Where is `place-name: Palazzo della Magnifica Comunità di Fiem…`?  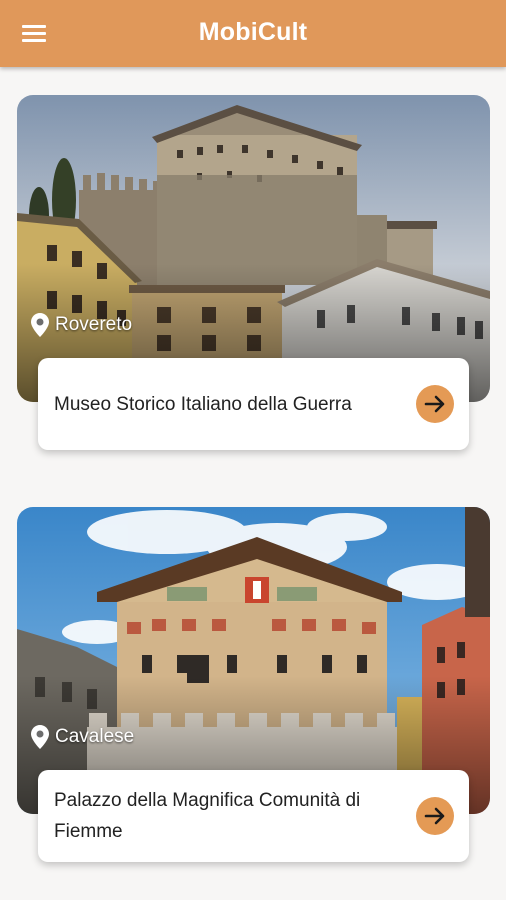
place-name: Palazzo della Magnifica Comunità di Fiem… is located at coordinates (207, 816).